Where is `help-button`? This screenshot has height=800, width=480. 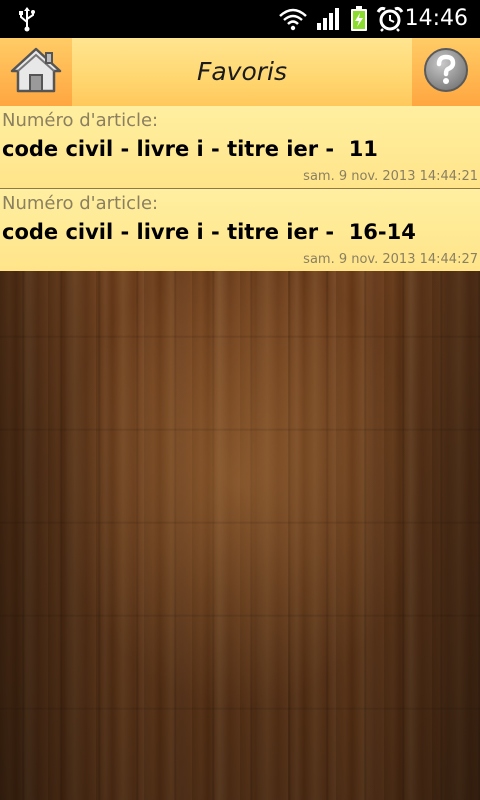 help-button is located at coordinates (446, 72).